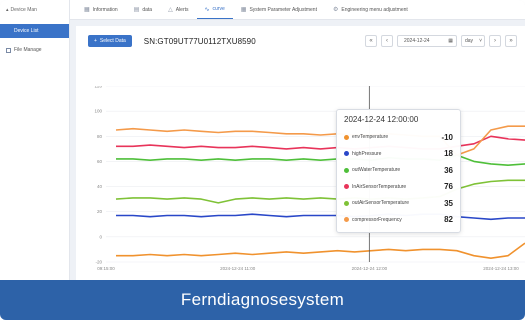 This screenshot has width=525, height=320. Describe the element at coordinates (100, 136) in the screenshot. I see `y-tick-label: 80` at that location.